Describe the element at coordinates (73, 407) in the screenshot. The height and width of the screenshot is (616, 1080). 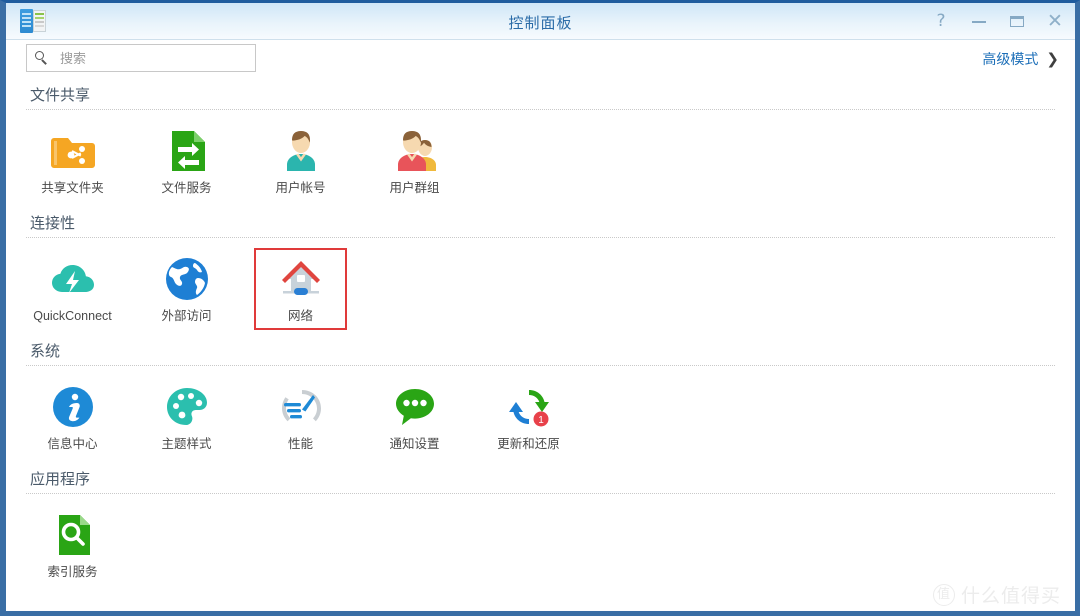
I see `info-center-icon` at that location.